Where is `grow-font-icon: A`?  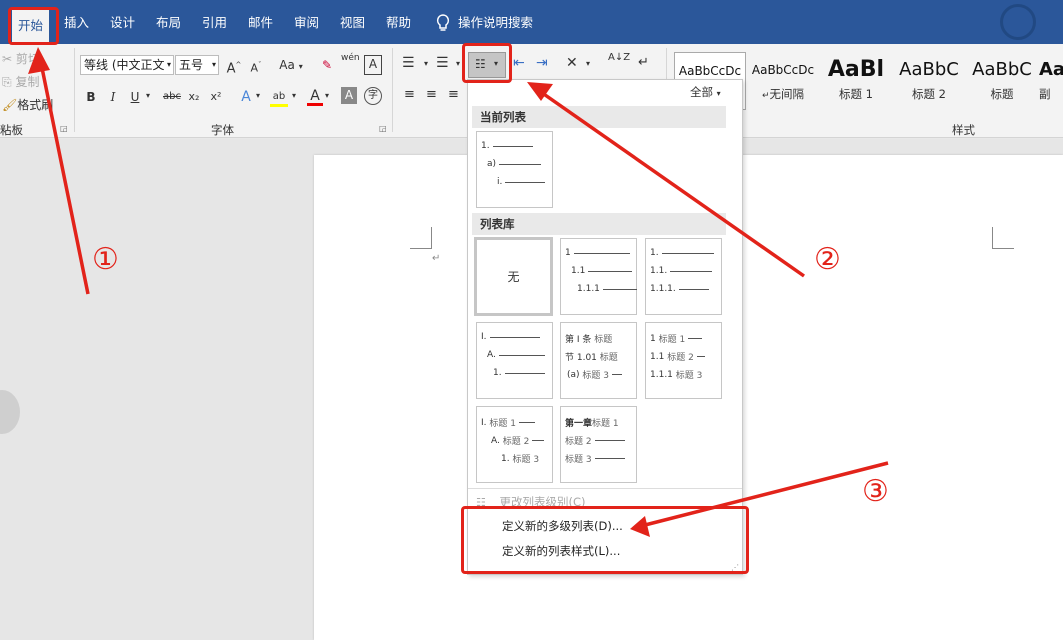 grow-font-icon: A is located at coordinates (231, 69).